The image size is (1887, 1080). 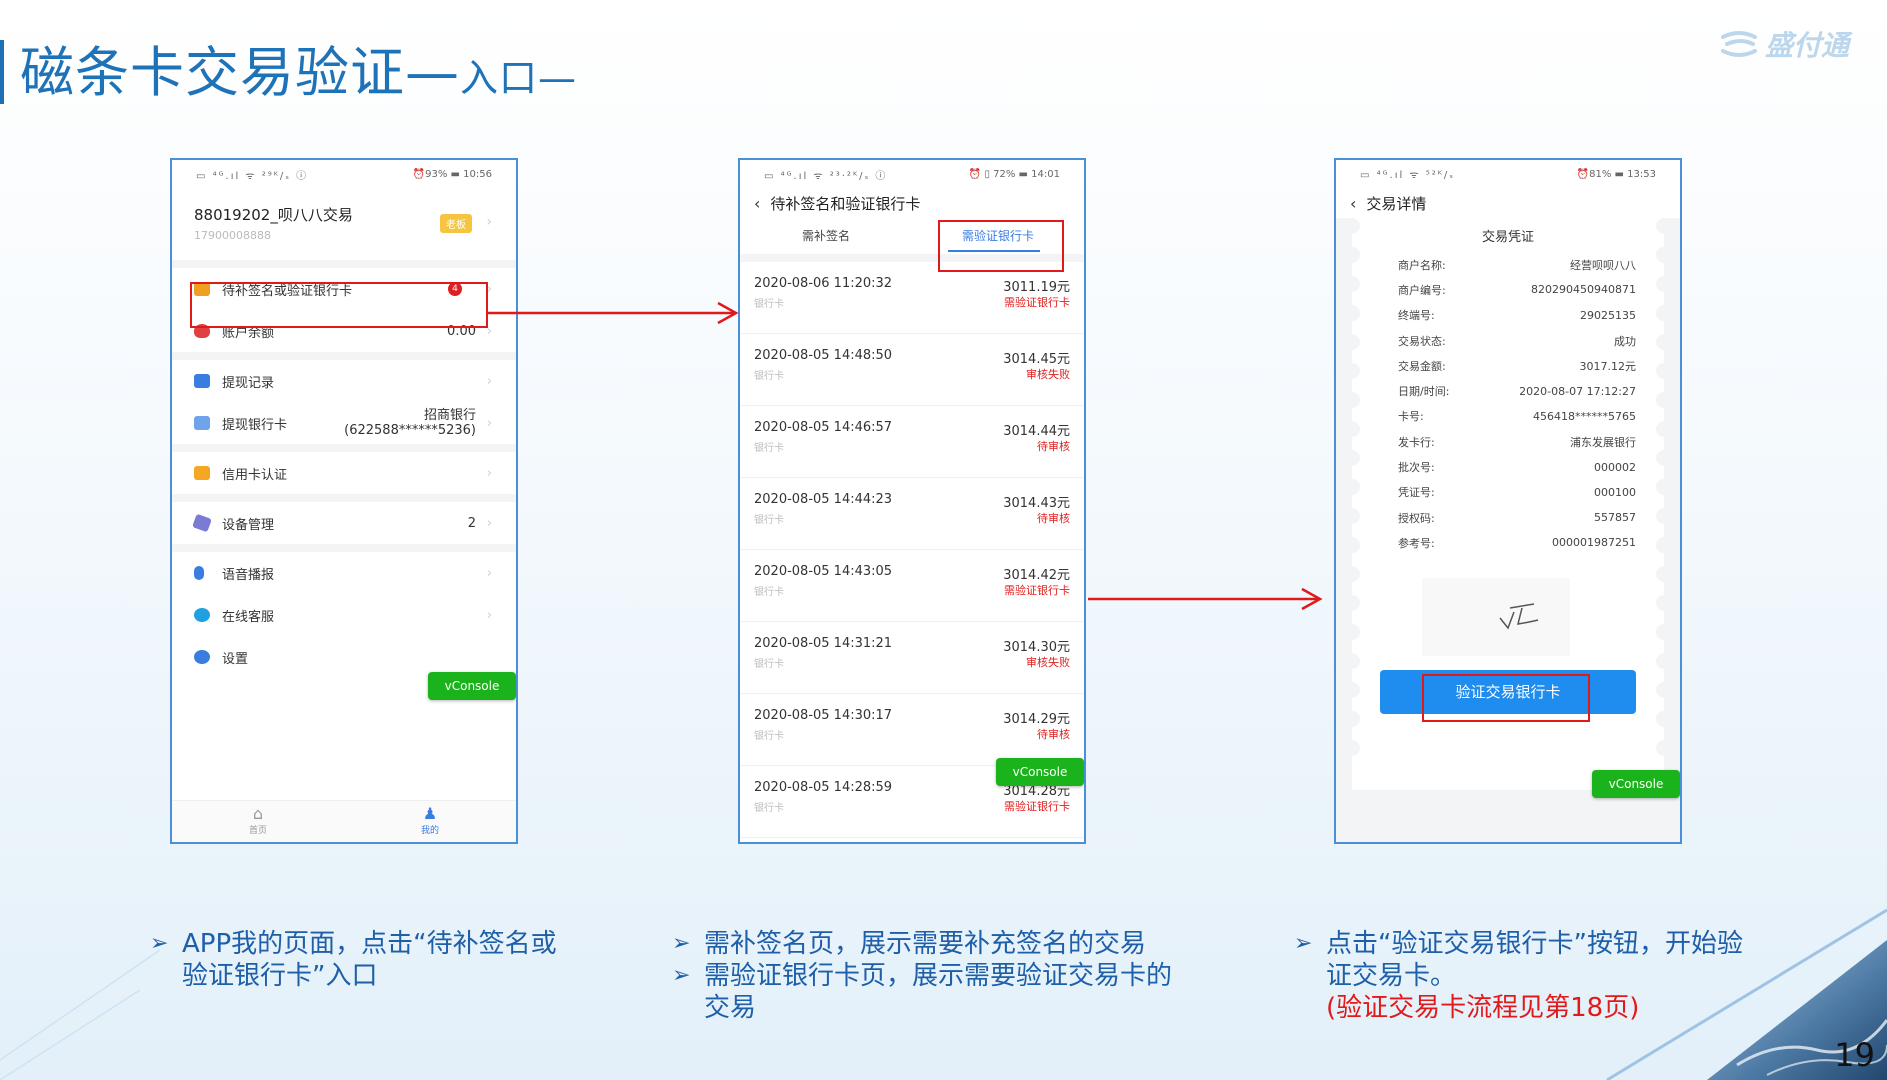 What do you see at coordinates (1396, 203) in the screenshot?
I see `nav-title: 交易详情` at bounding box center [1396, 203].